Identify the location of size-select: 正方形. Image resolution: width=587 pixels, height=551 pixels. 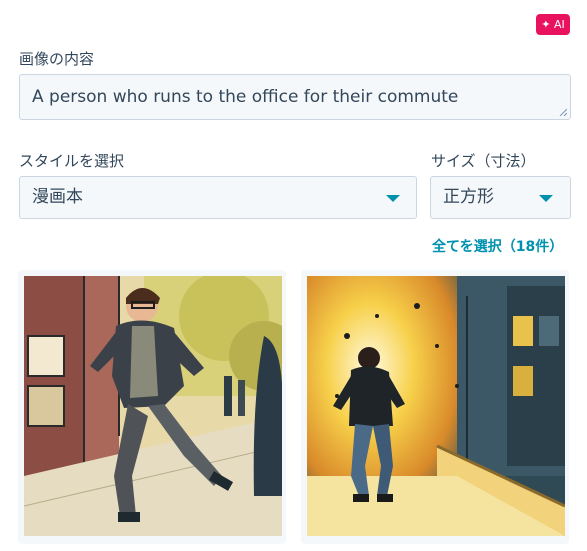
(500, 197).